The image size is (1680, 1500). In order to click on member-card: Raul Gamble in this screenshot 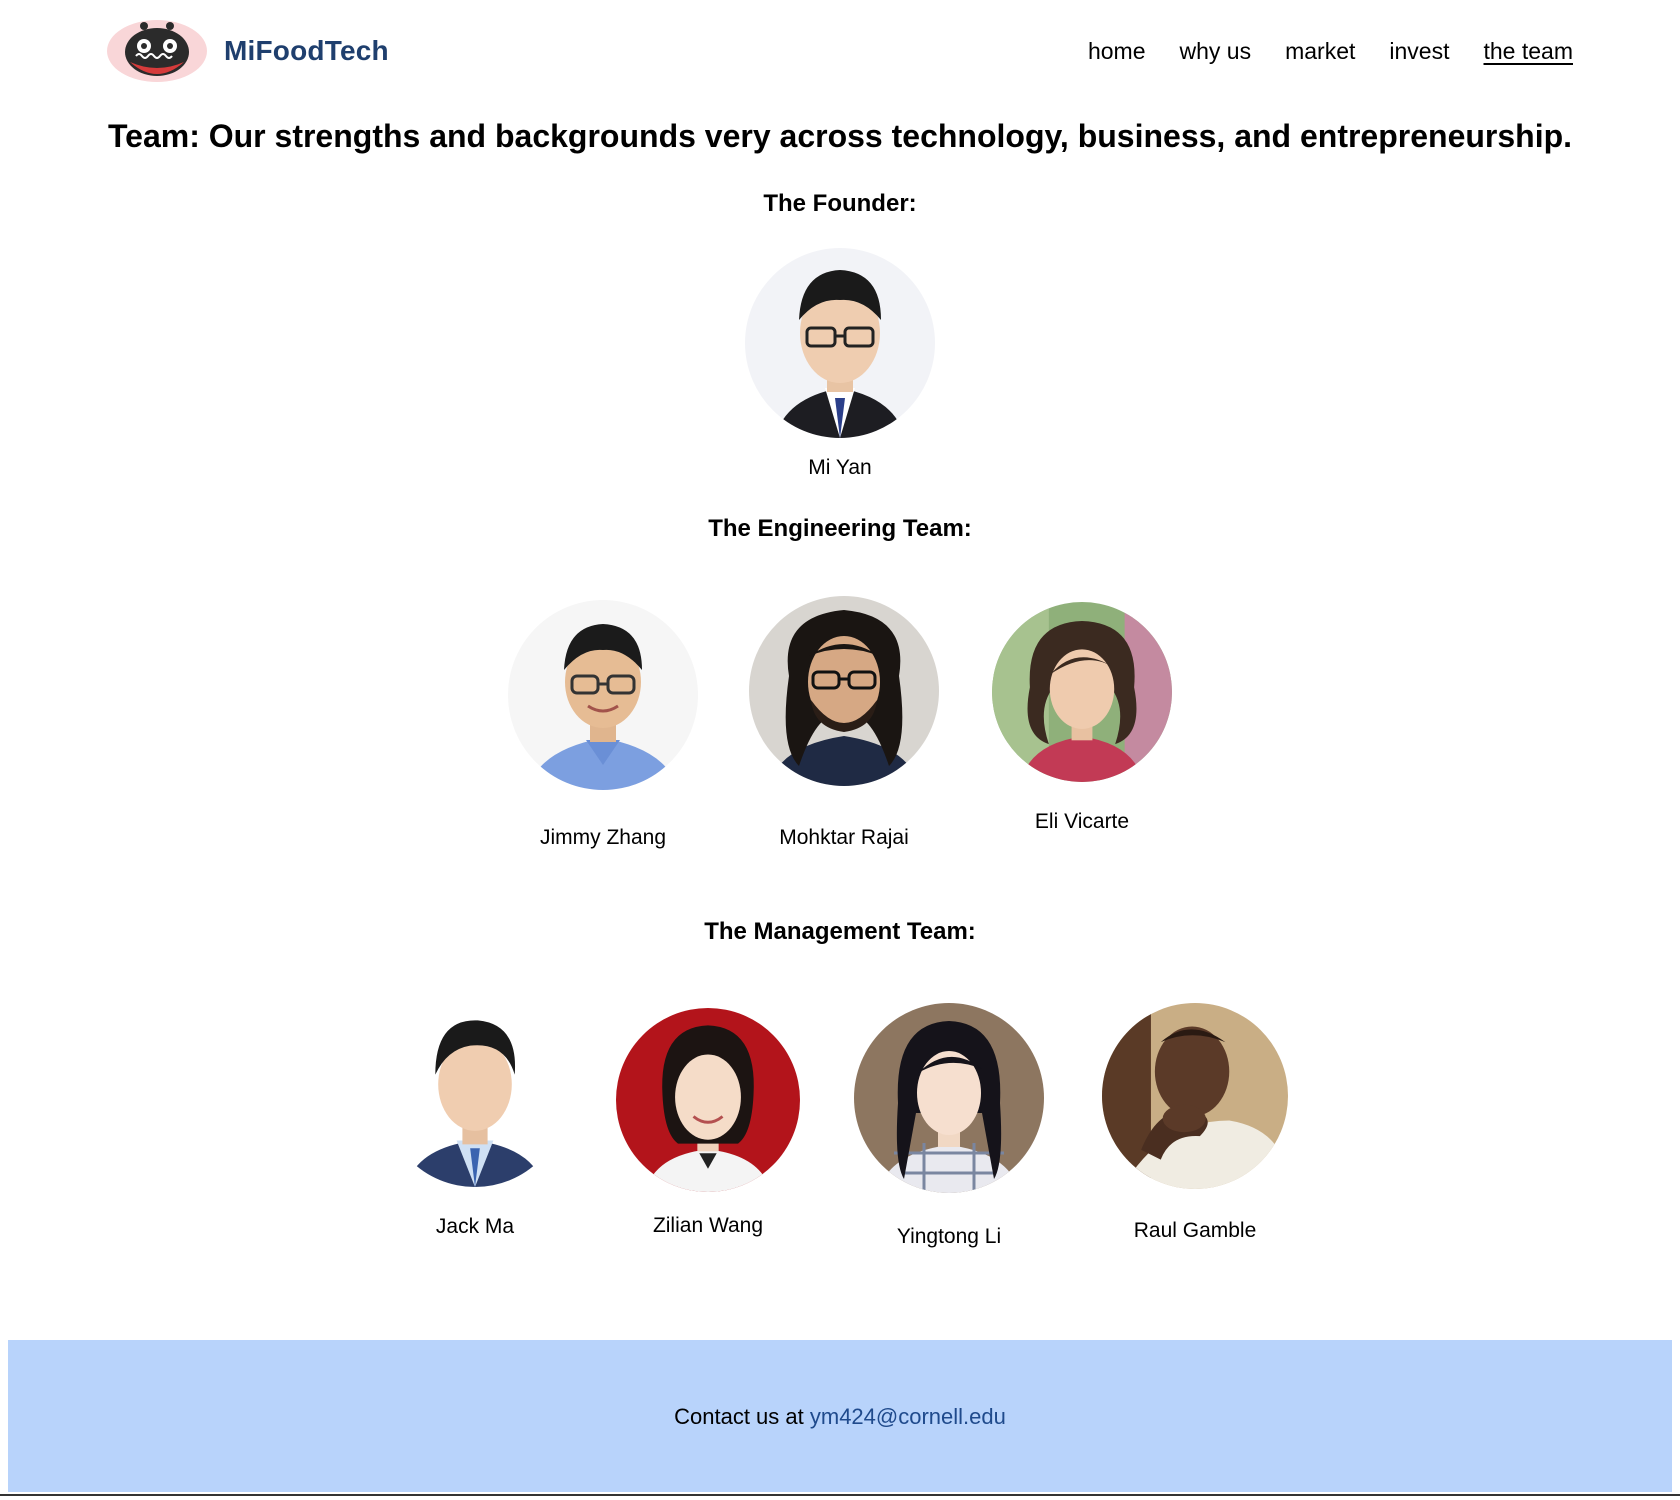, I will do `click(1195, 1123)`.